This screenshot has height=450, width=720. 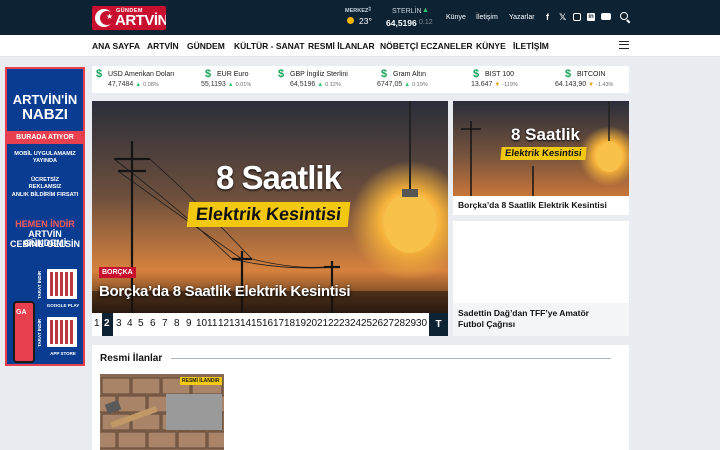 I want to click on nav-item-resmi-ilanlar: RESMİ İLANLAR, so click(x=341, y=46).